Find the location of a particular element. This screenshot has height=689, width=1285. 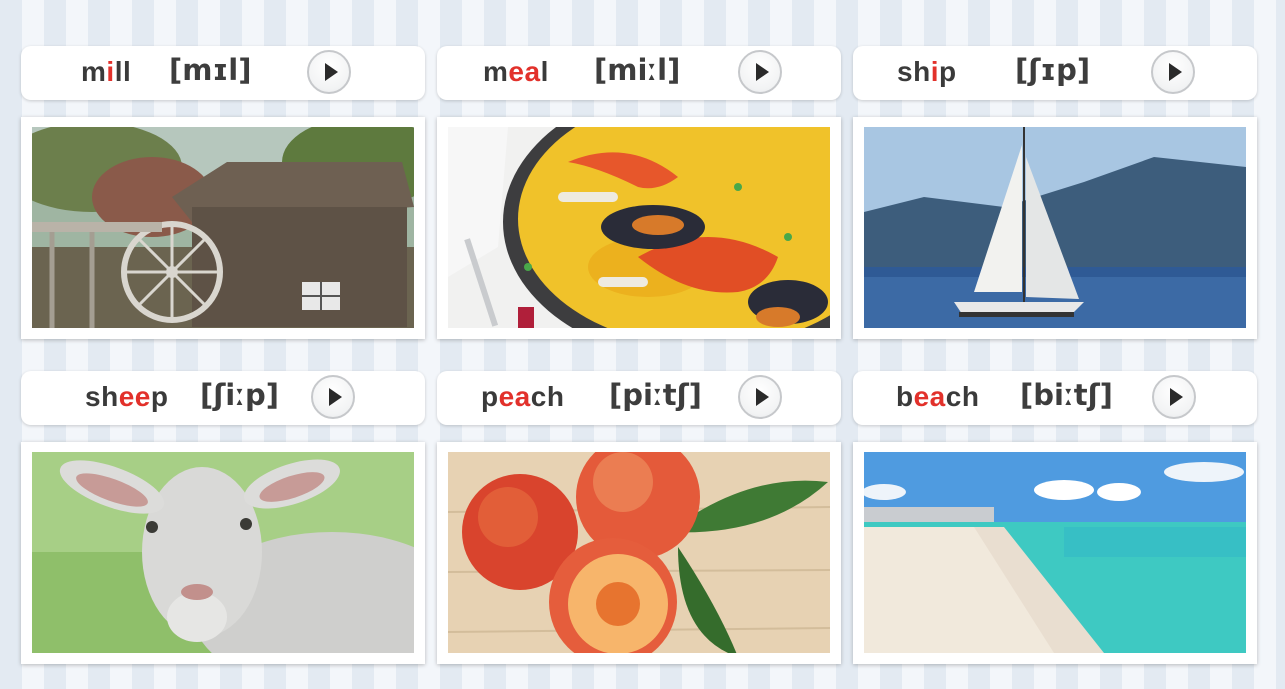

sailboat-photo is located at coordinates (1055, 227).